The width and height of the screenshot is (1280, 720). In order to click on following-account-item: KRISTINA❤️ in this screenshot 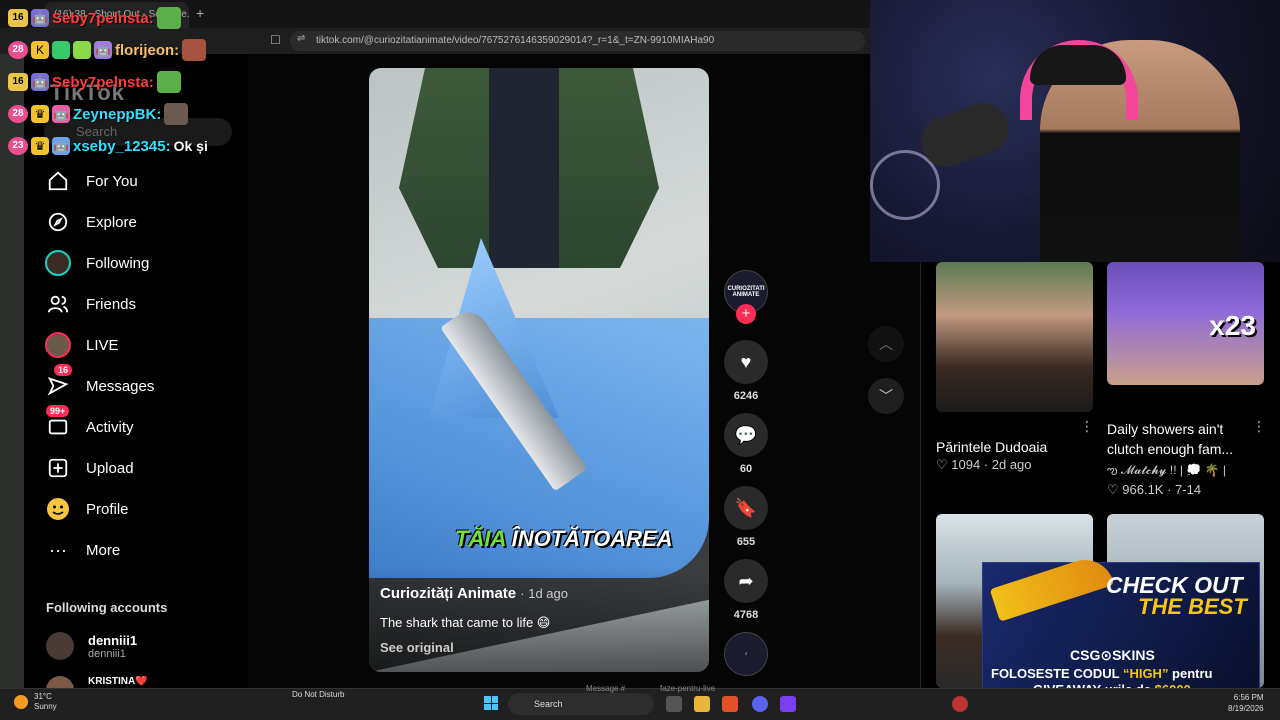, I will do `click(97, 682)`.